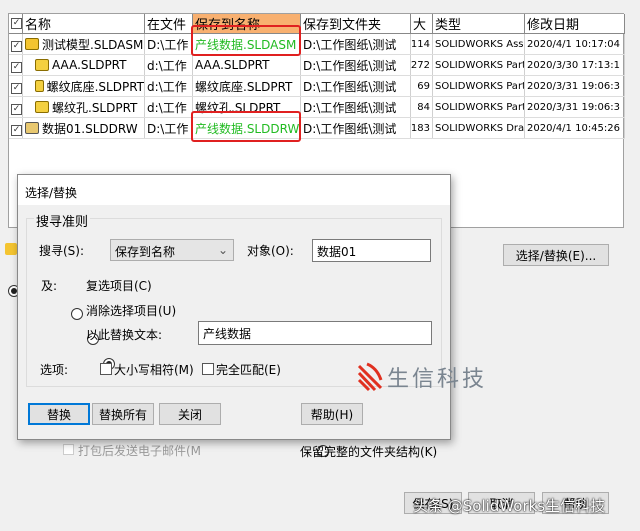 This screenshot has height=531, width=640. I want to click on logo-mark-icon, so click(370, 377).